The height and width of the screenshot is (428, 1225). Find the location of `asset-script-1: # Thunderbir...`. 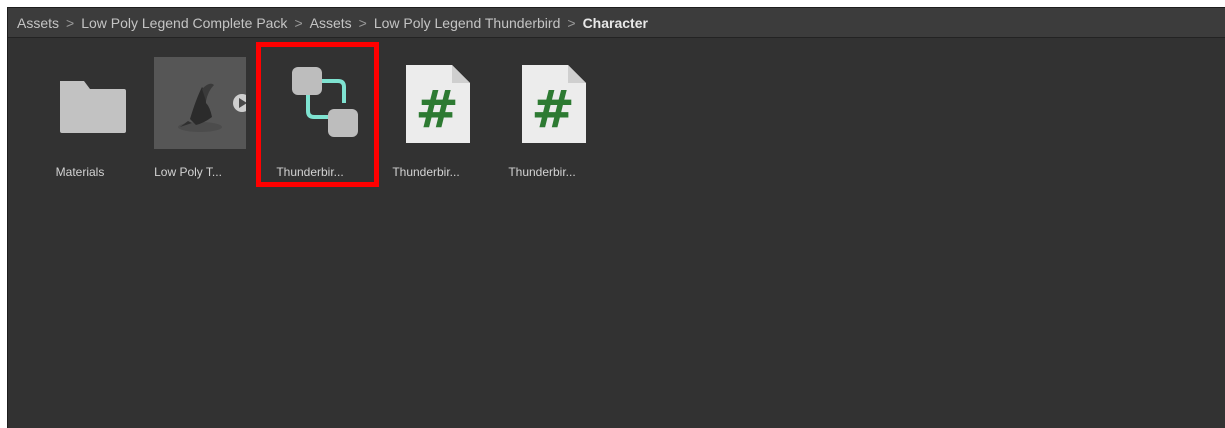

asset-script-1: # Thunderbir... is located at coordinates (426, 122).